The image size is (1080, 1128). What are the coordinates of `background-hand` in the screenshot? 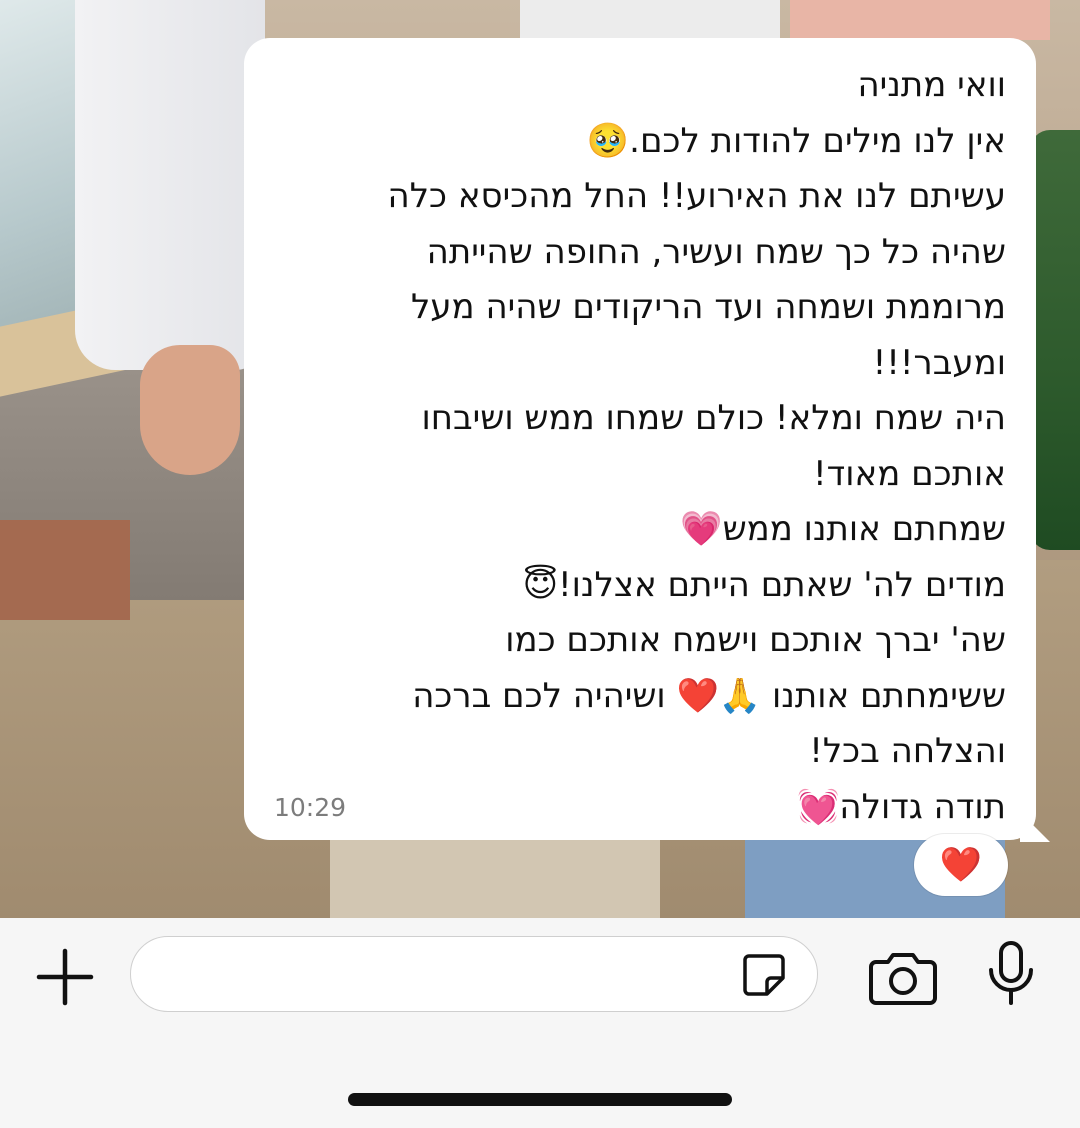 It's located at (190, 410).